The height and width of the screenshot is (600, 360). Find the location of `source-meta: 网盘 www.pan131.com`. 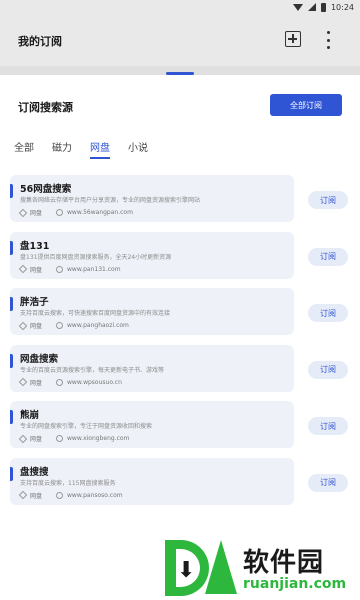

source-meta: 网盘 www.pan131.com is located at coordinates (69, 269).